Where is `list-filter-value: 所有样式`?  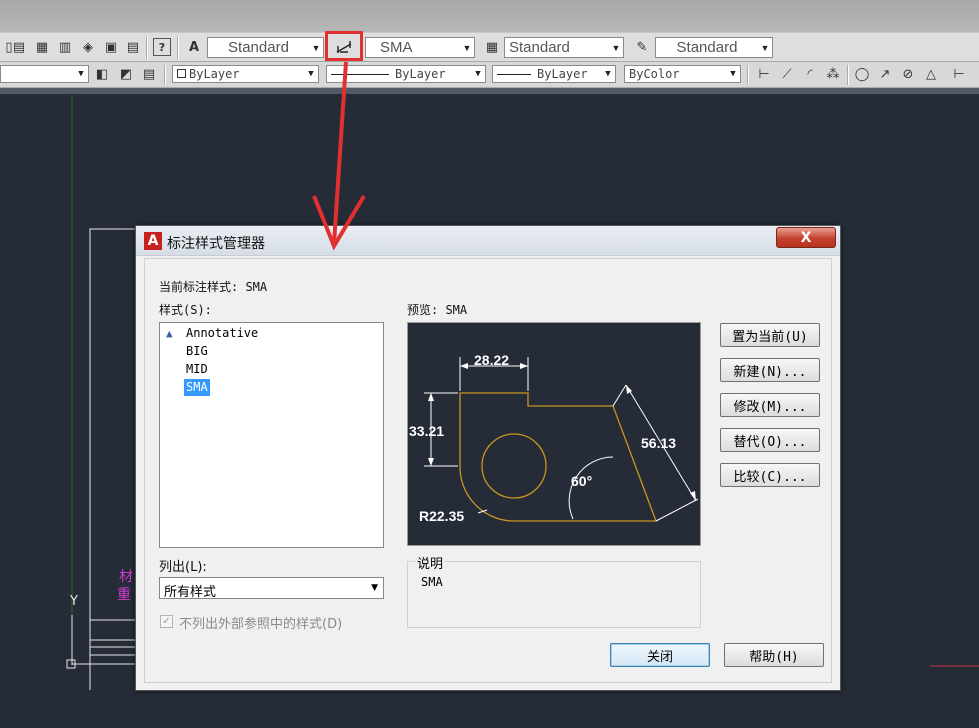
list-filter-value: 所有样式 is located at coordinates (190, 592).